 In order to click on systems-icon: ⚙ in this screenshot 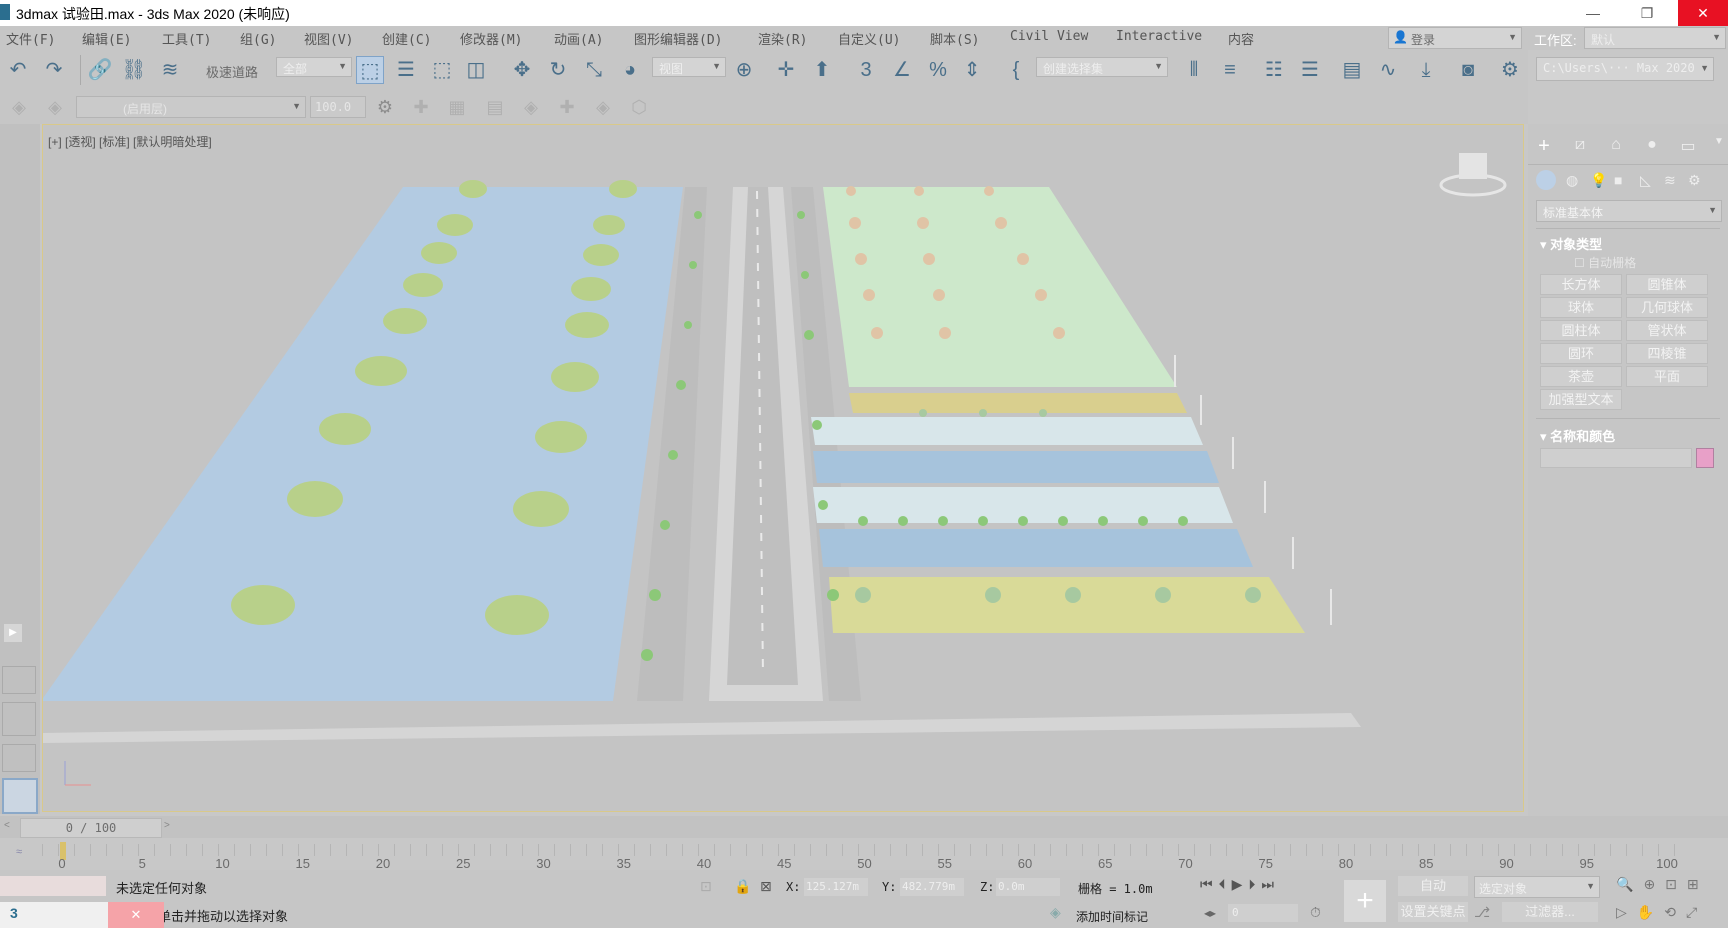, I will do `click(1694, 180)`.